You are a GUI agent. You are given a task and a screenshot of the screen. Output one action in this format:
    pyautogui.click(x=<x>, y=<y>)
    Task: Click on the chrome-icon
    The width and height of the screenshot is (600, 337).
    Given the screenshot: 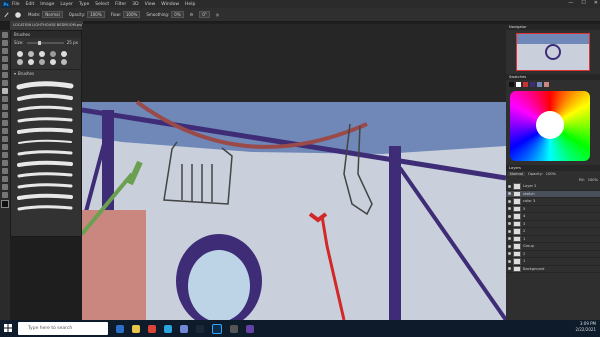 What is the action you would take?
    pyautogui.click(x=152, y=328)
    